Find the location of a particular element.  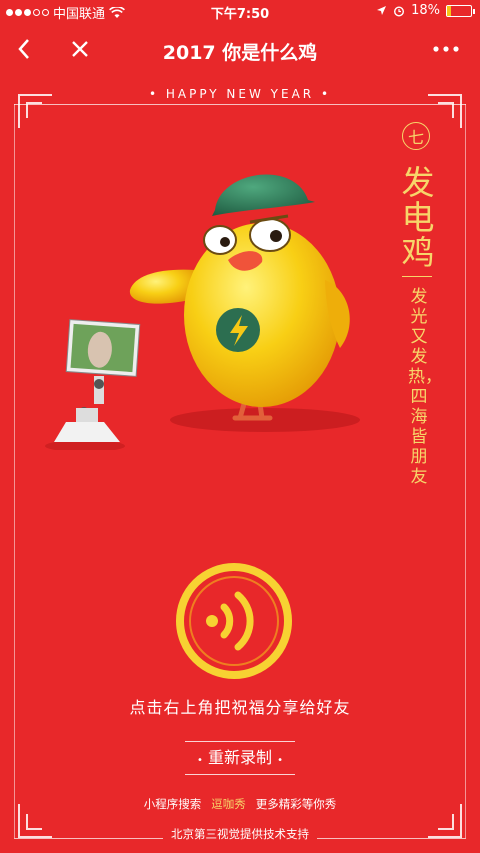

status-right: 18% is located at coordinates (425, 10).